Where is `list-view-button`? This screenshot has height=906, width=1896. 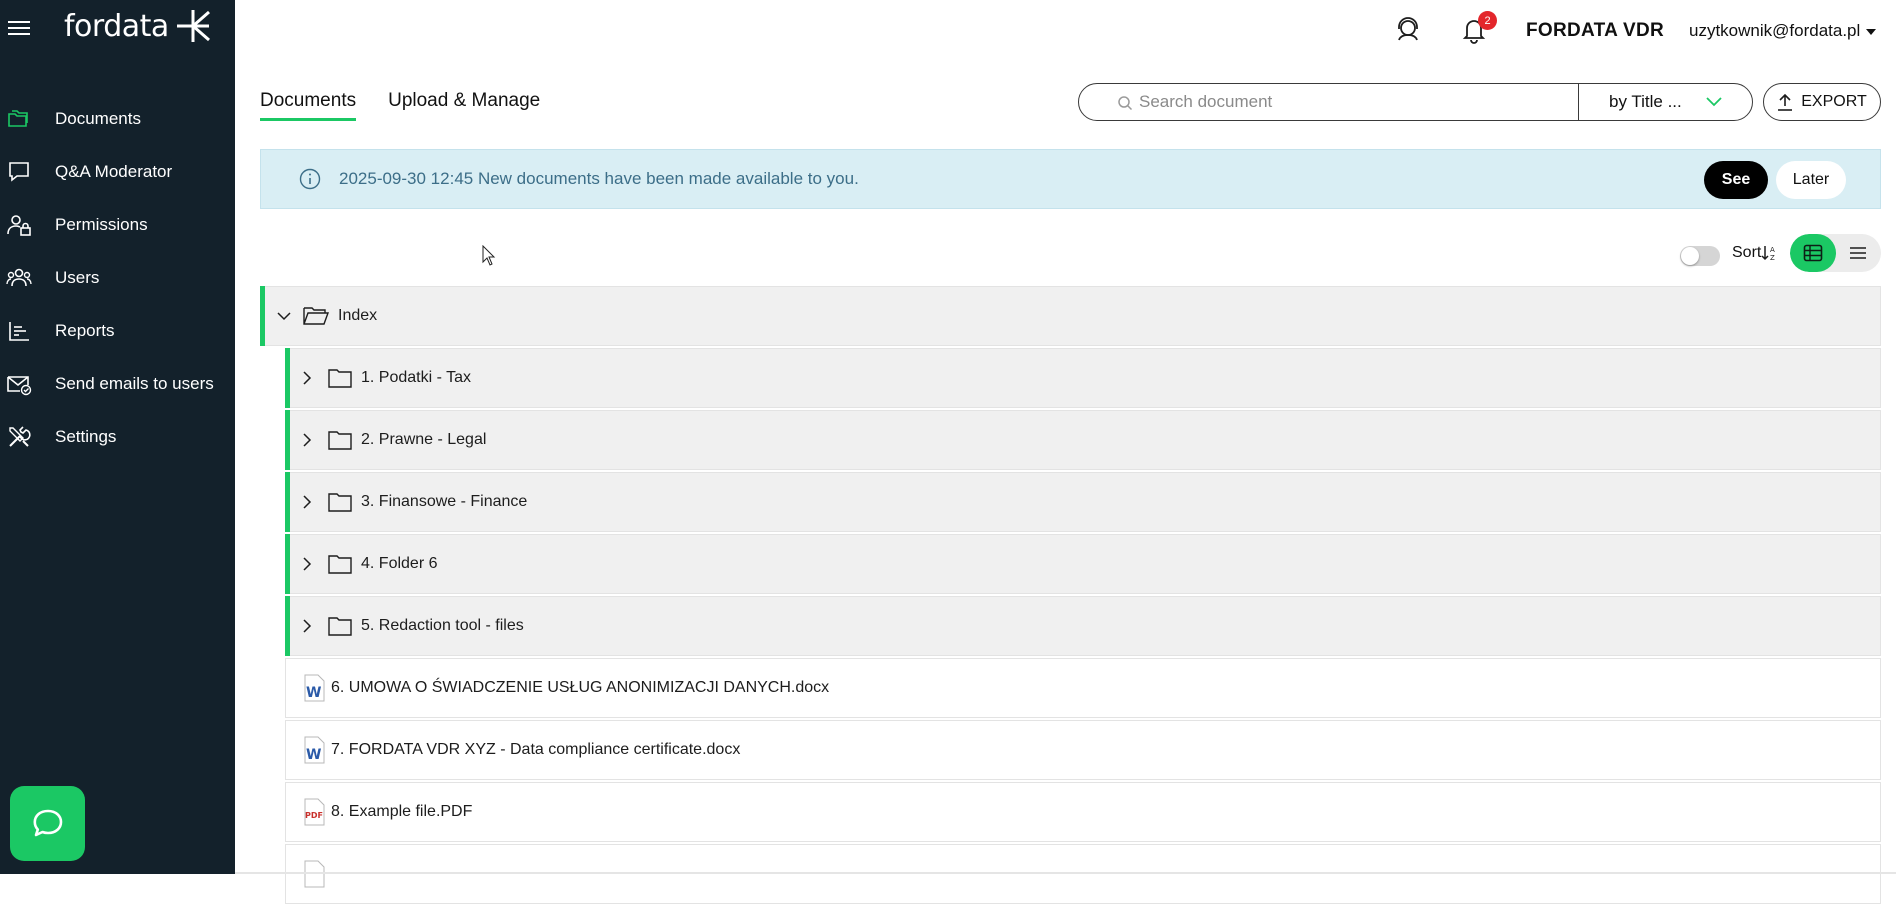 list-view-button is located at coordinates (1859, 253).